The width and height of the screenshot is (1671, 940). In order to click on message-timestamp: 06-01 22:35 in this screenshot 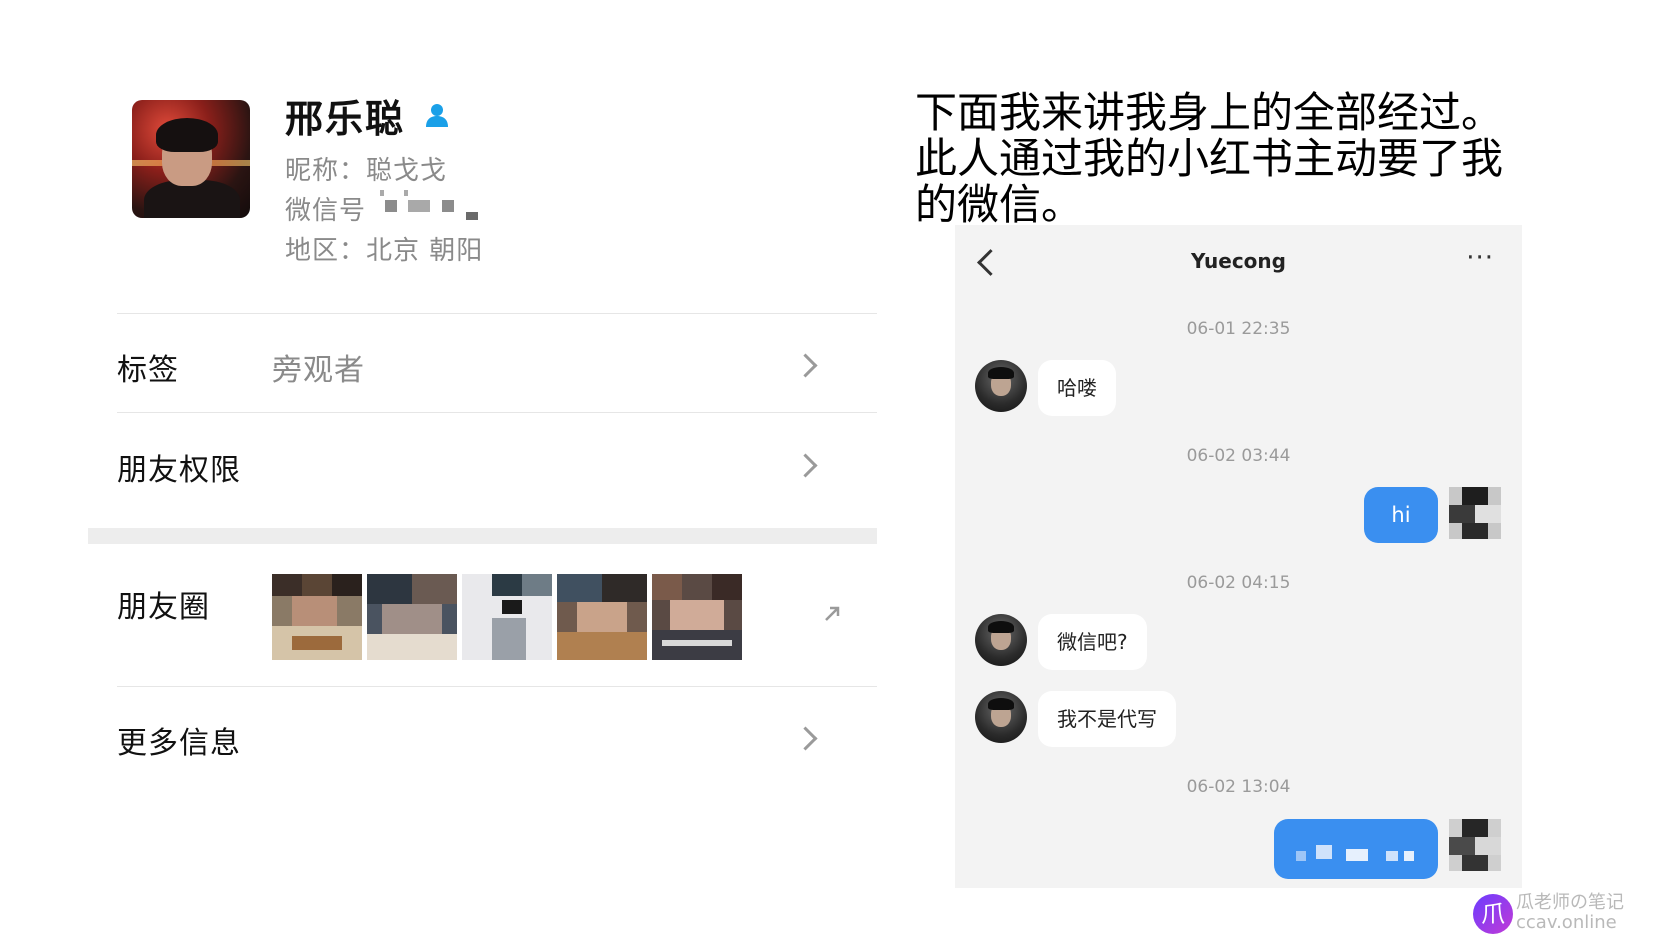, I will do `click(1238, 329)`.